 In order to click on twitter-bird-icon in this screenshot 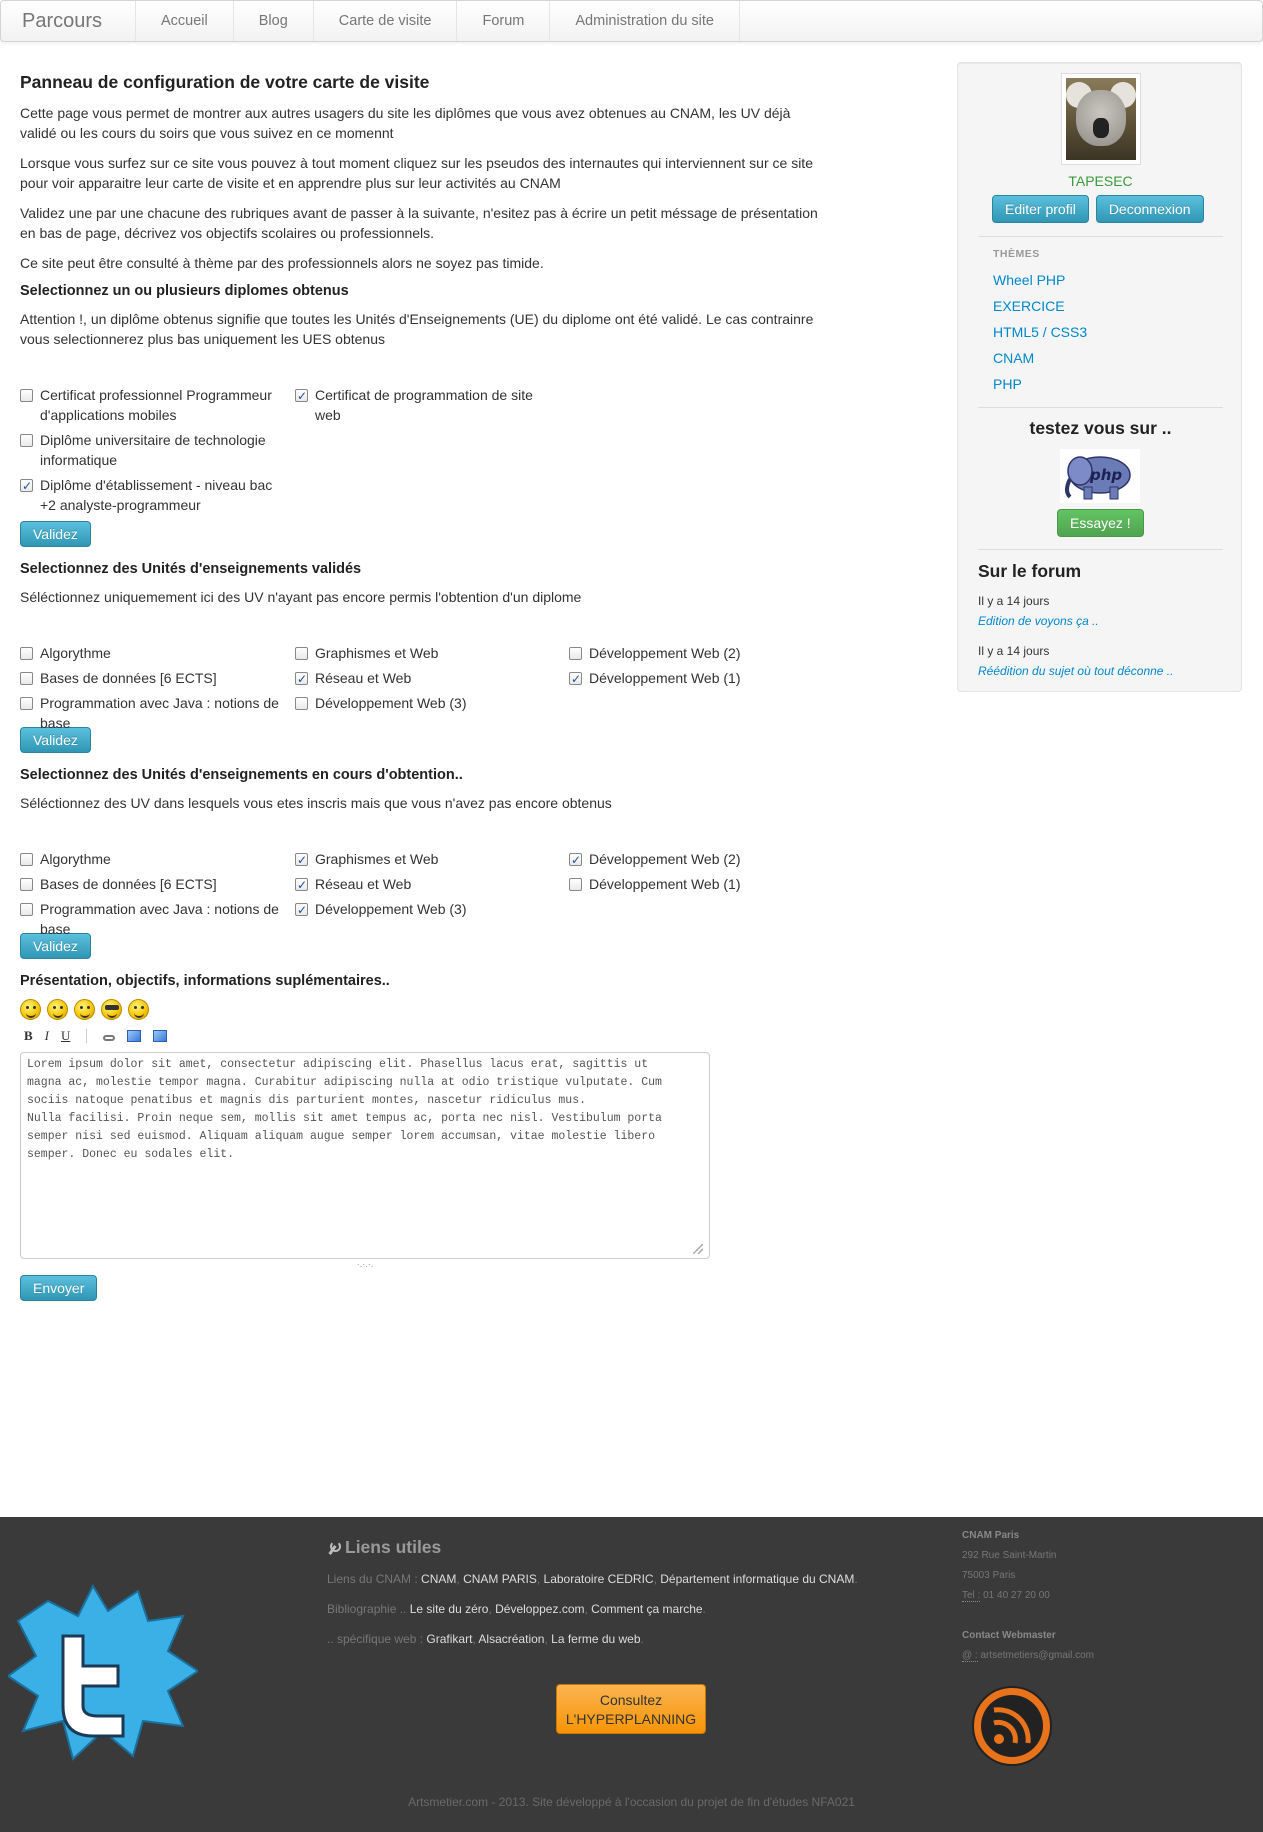, I will do `click(103, 1671)`.